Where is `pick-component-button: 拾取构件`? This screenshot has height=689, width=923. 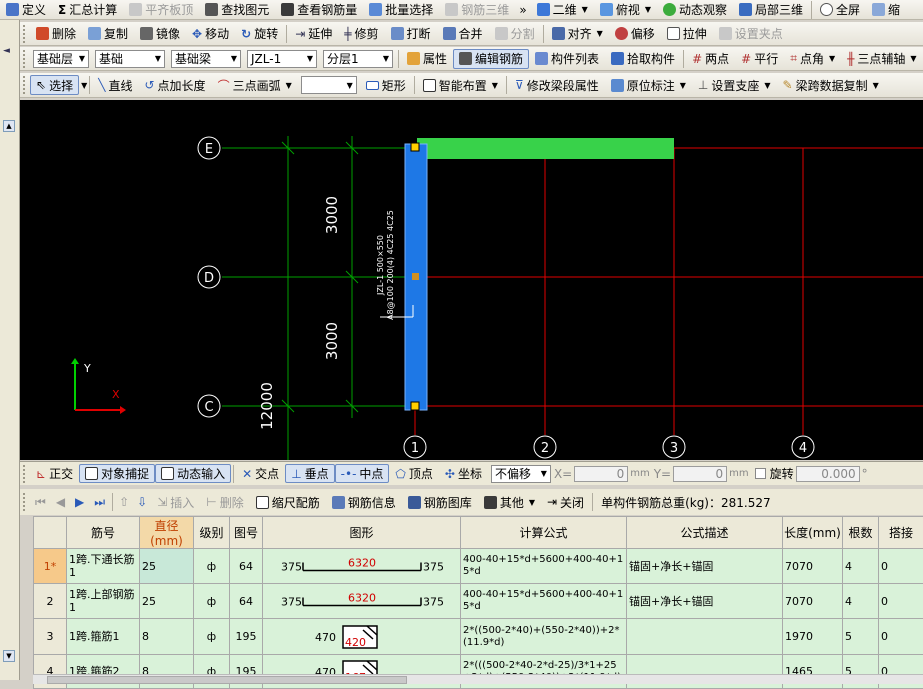
pick-component-button: 拾取构件 is located at coordinates (643, 59).